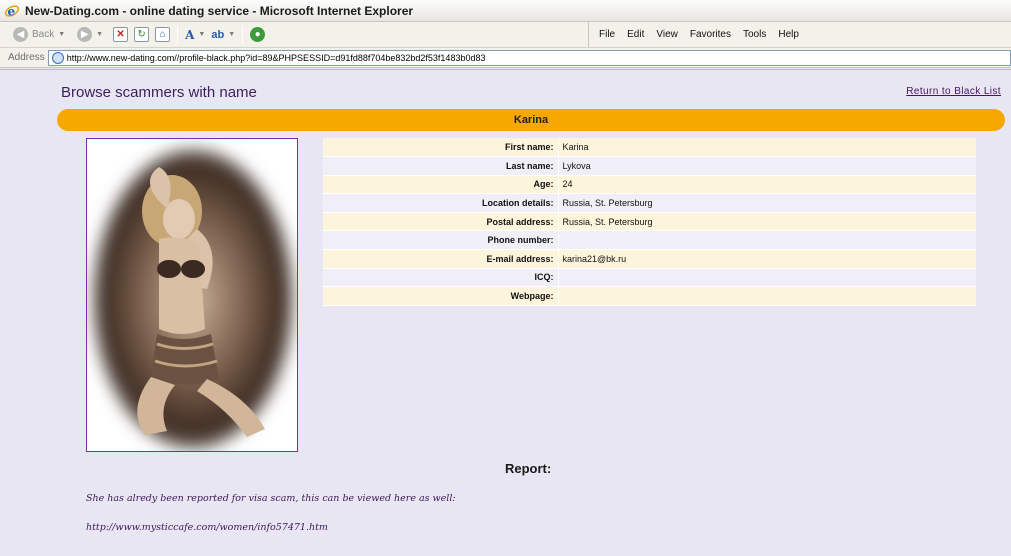 This screenshot has height=556, width=1011. I want to click on back-button: ◀ Back ▼, so click(39, 35).